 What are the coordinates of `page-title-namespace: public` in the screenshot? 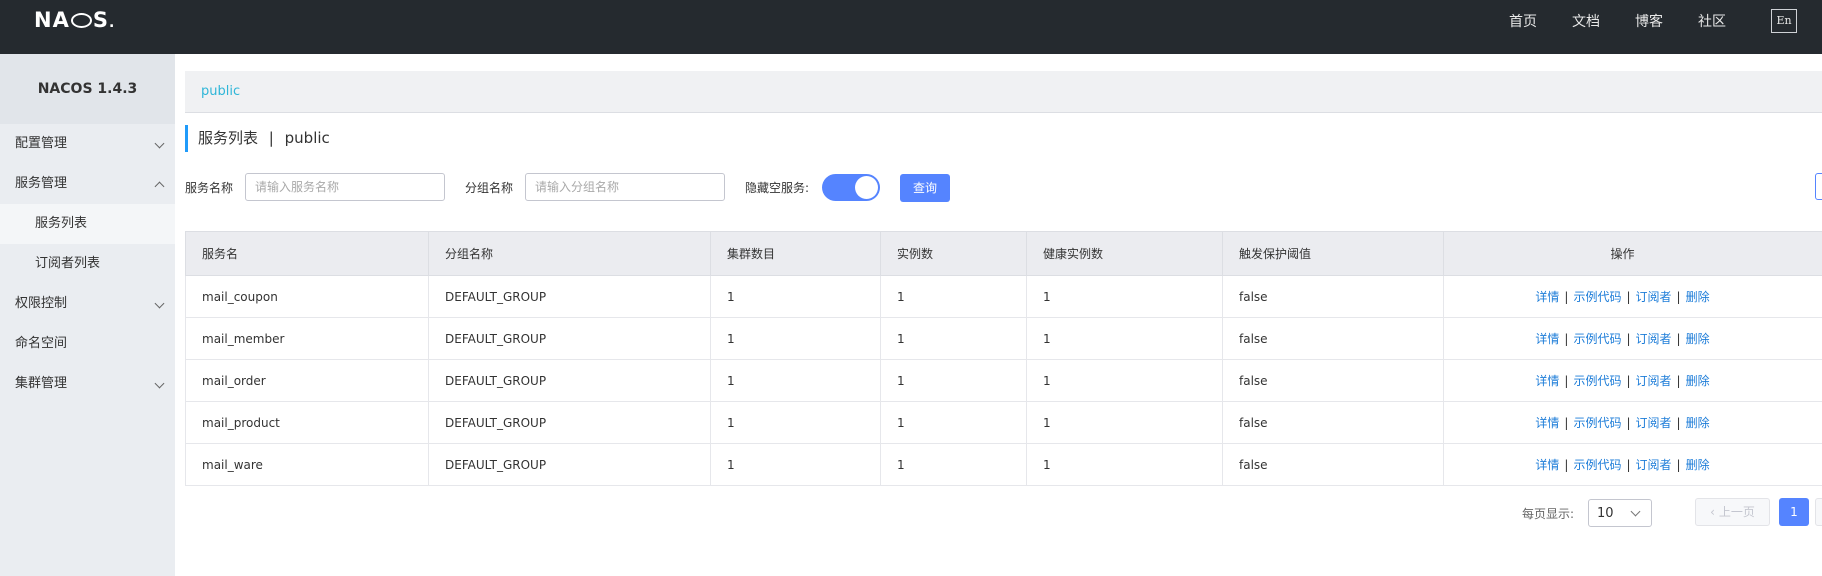 It's located at (307, 138).